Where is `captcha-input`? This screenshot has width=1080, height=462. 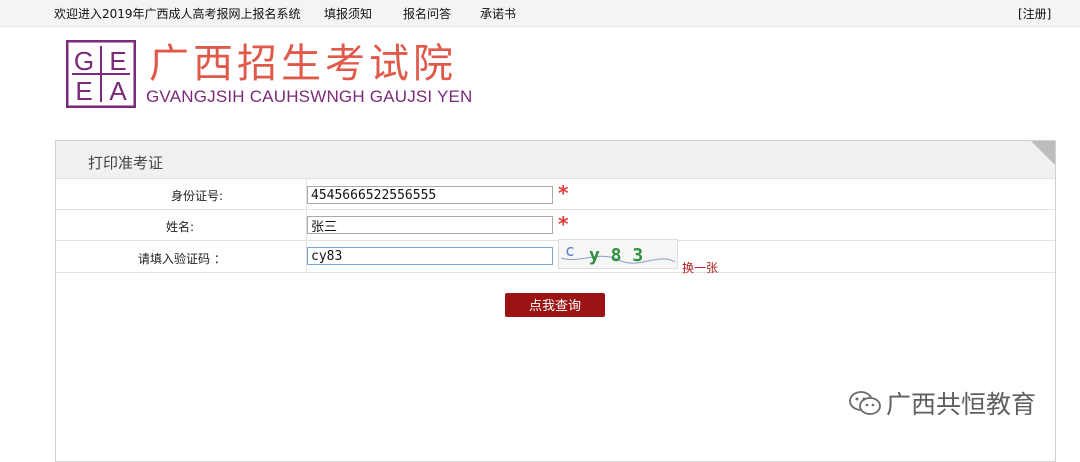 captcha-input is located at coordinates (430, 256).